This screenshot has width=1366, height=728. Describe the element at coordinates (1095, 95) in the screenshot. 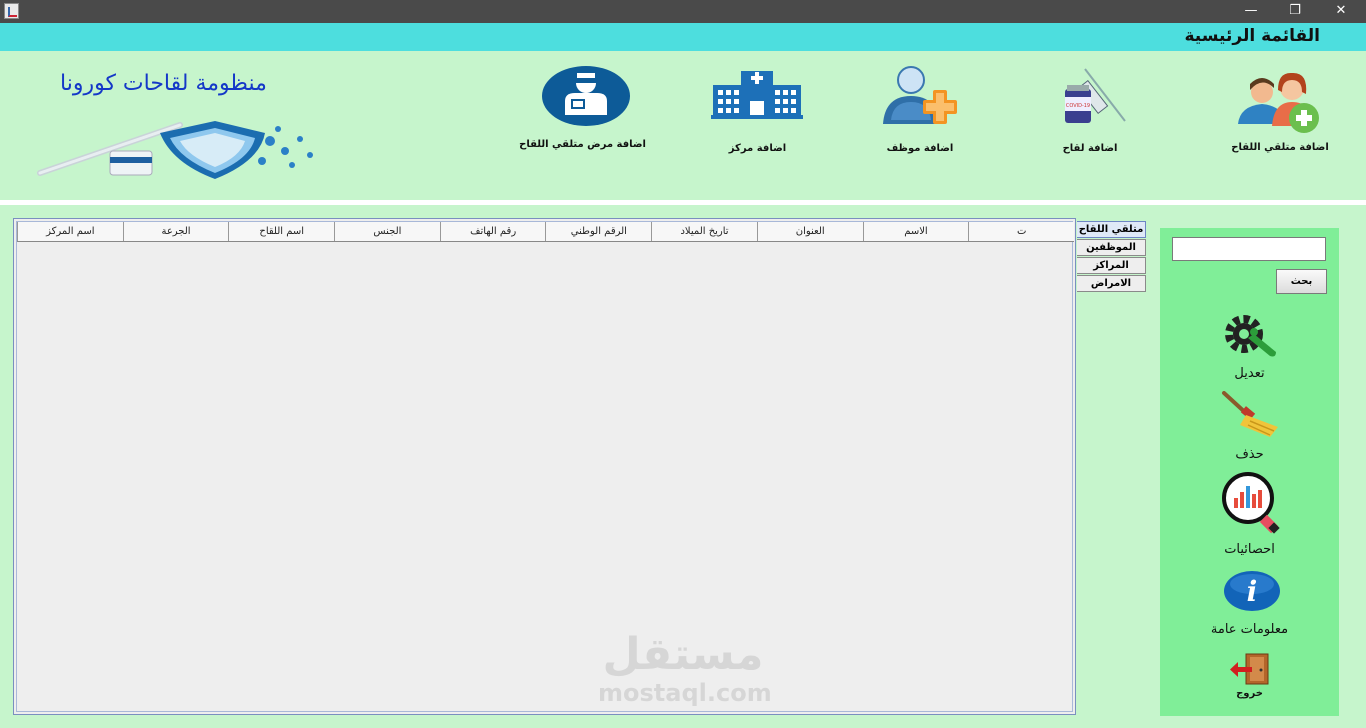

I see `vaccine-syringe-icon: COVID-19` at that location.